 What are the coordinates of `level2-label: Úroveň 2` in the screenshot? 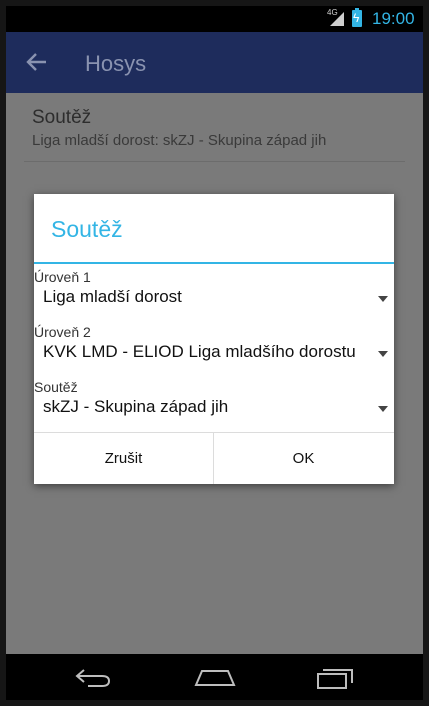 It's located at (62, 332).